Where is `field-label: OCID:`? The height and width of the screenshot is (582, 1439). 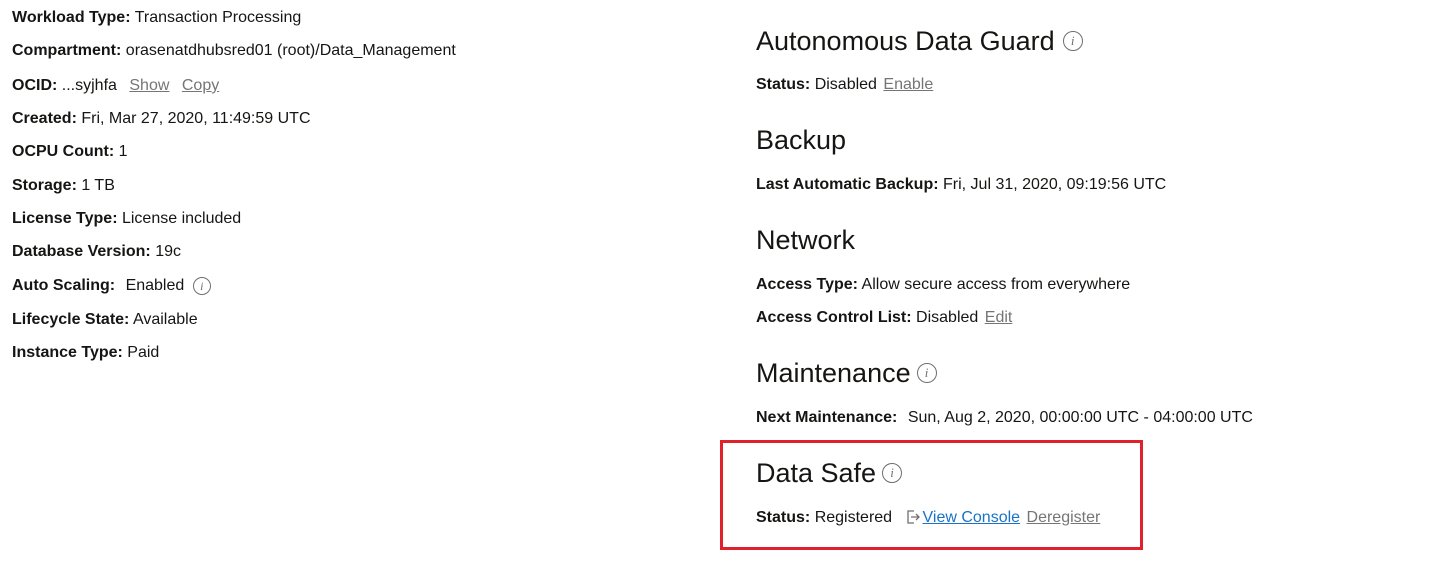
field-label: OCID: is located at coordinates (35, 85).